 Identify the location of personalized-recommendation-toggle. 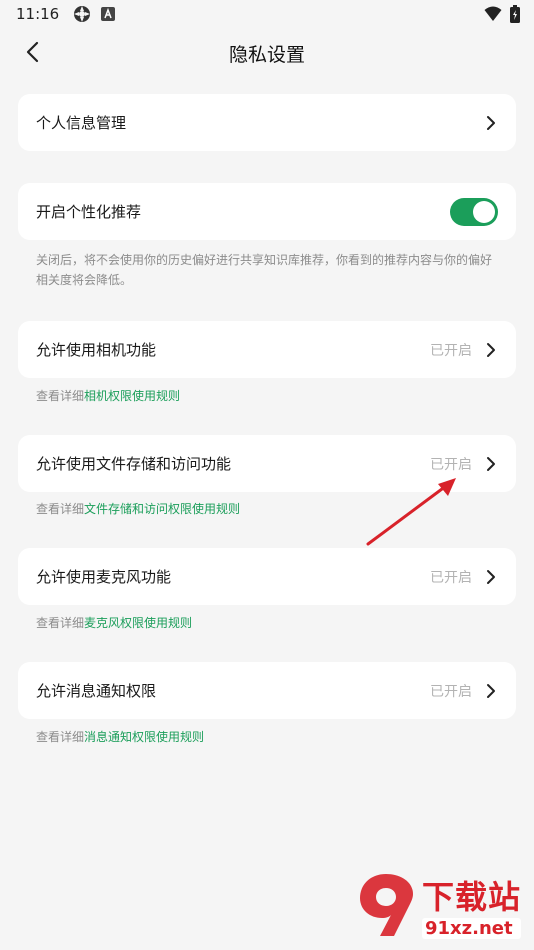
(474, 211).